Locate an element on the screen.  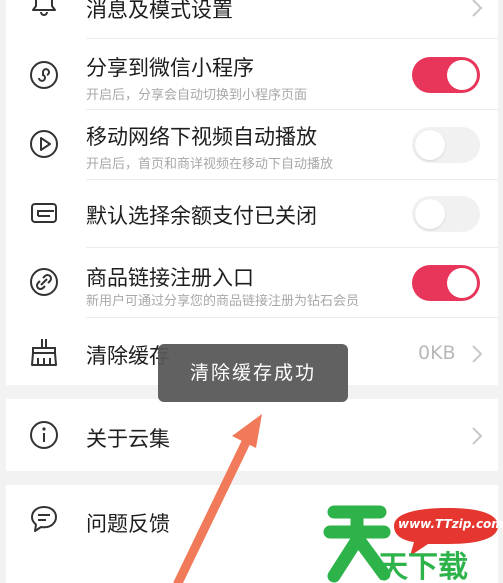
watermark-logo is located at coordinates (410, 544).